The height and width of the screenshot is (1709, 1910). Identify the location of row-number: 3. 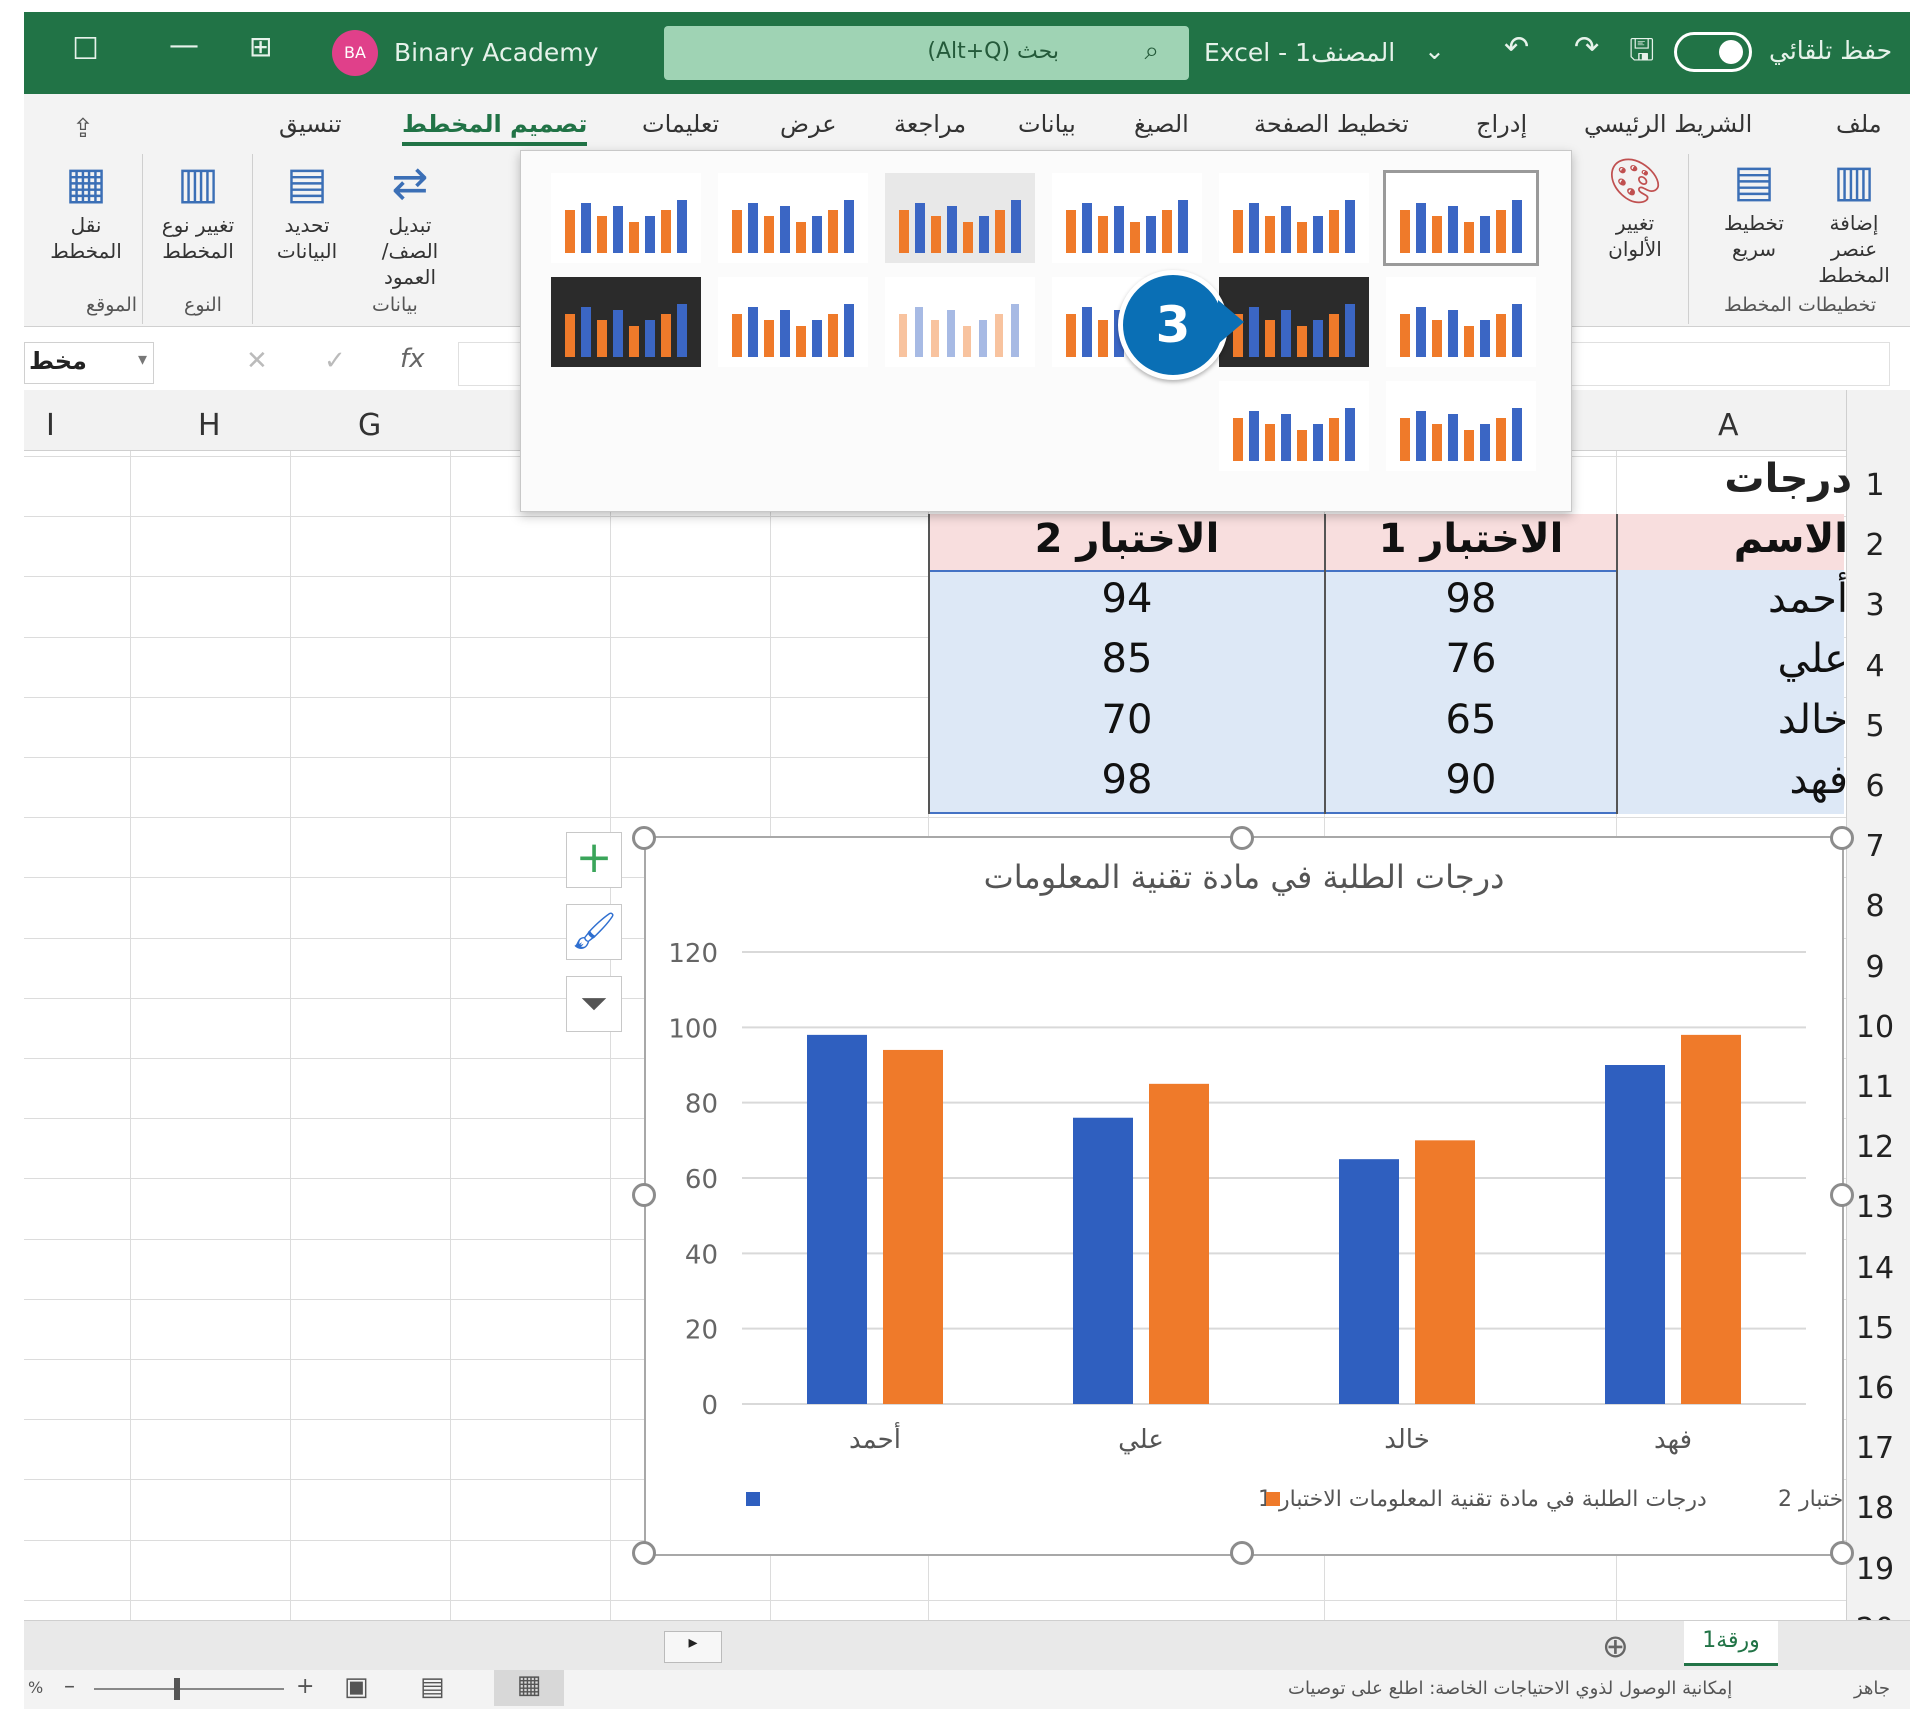
(1875, 605).